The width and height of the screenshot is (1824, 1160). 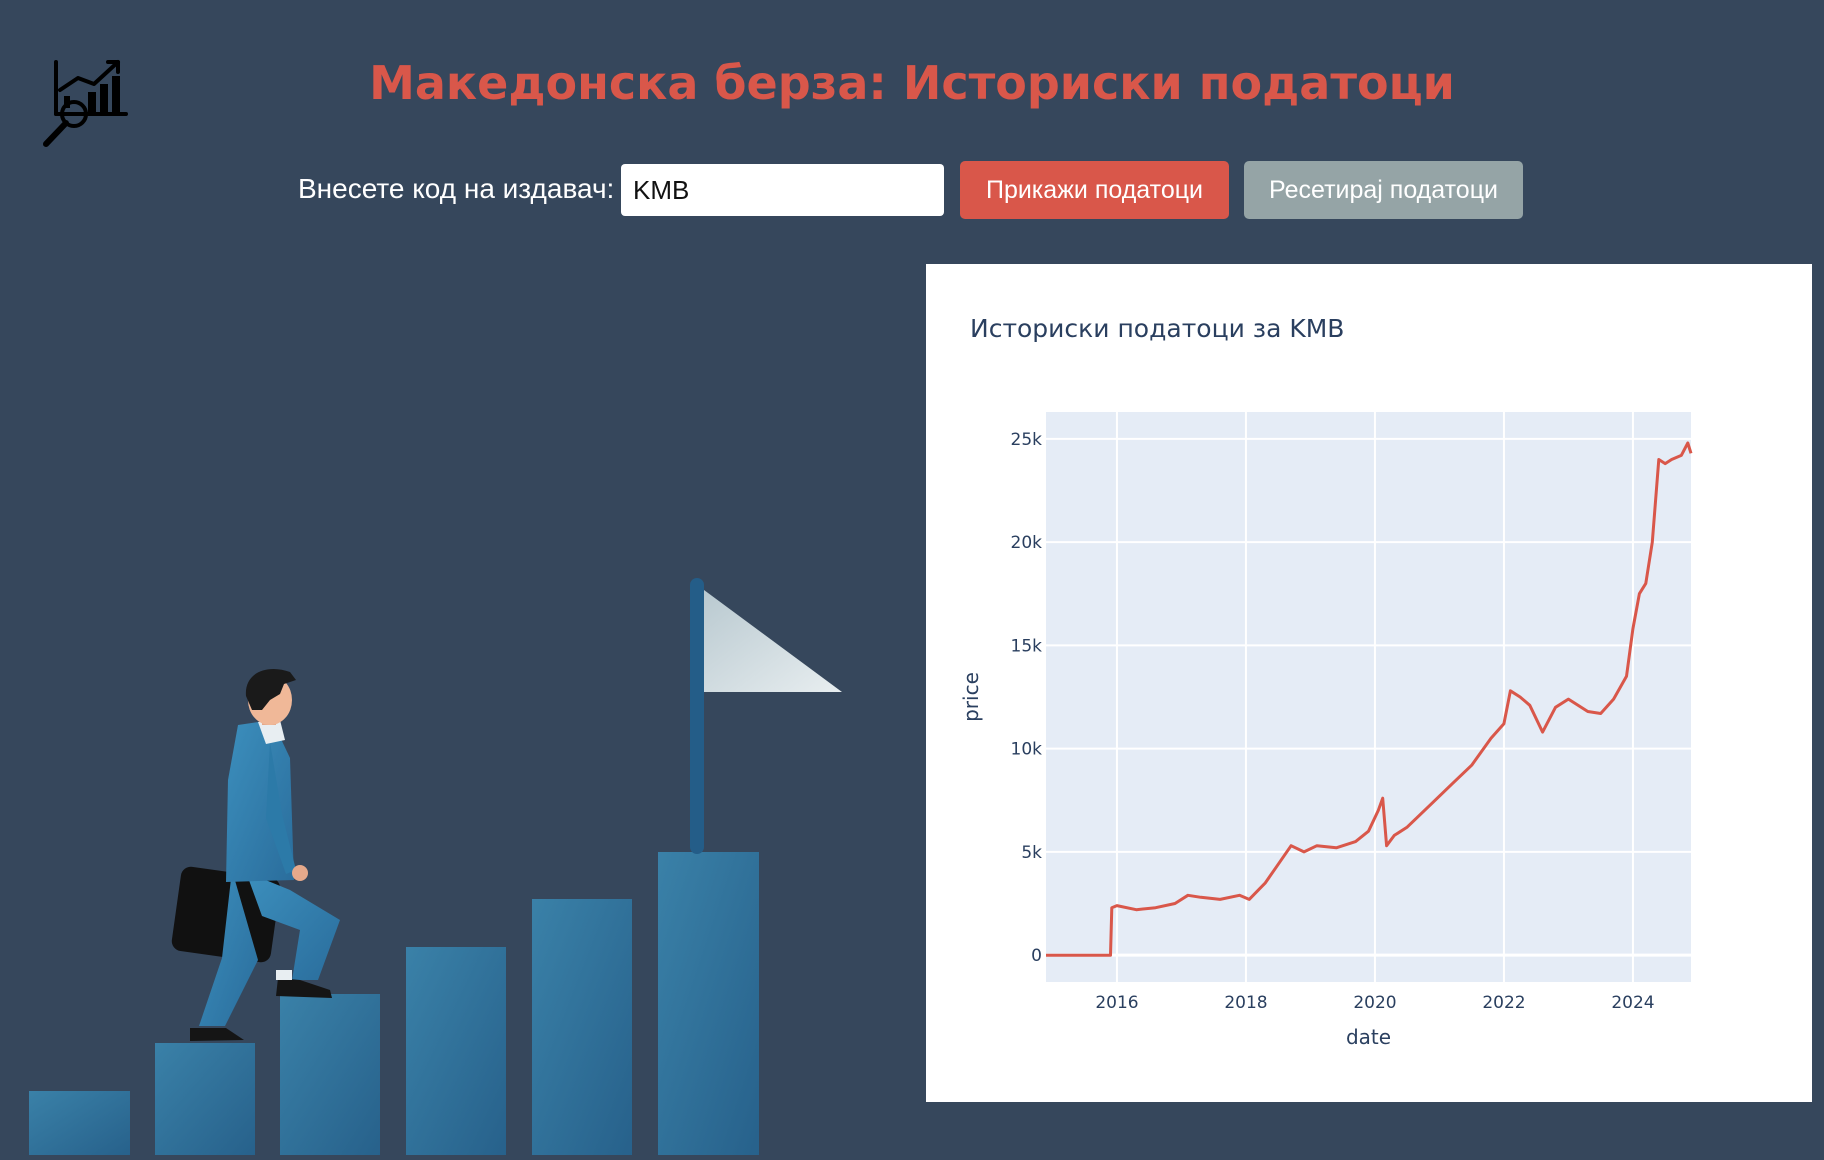 I want to click on y-tick-label: 5k, so click(x=1031, y=853).